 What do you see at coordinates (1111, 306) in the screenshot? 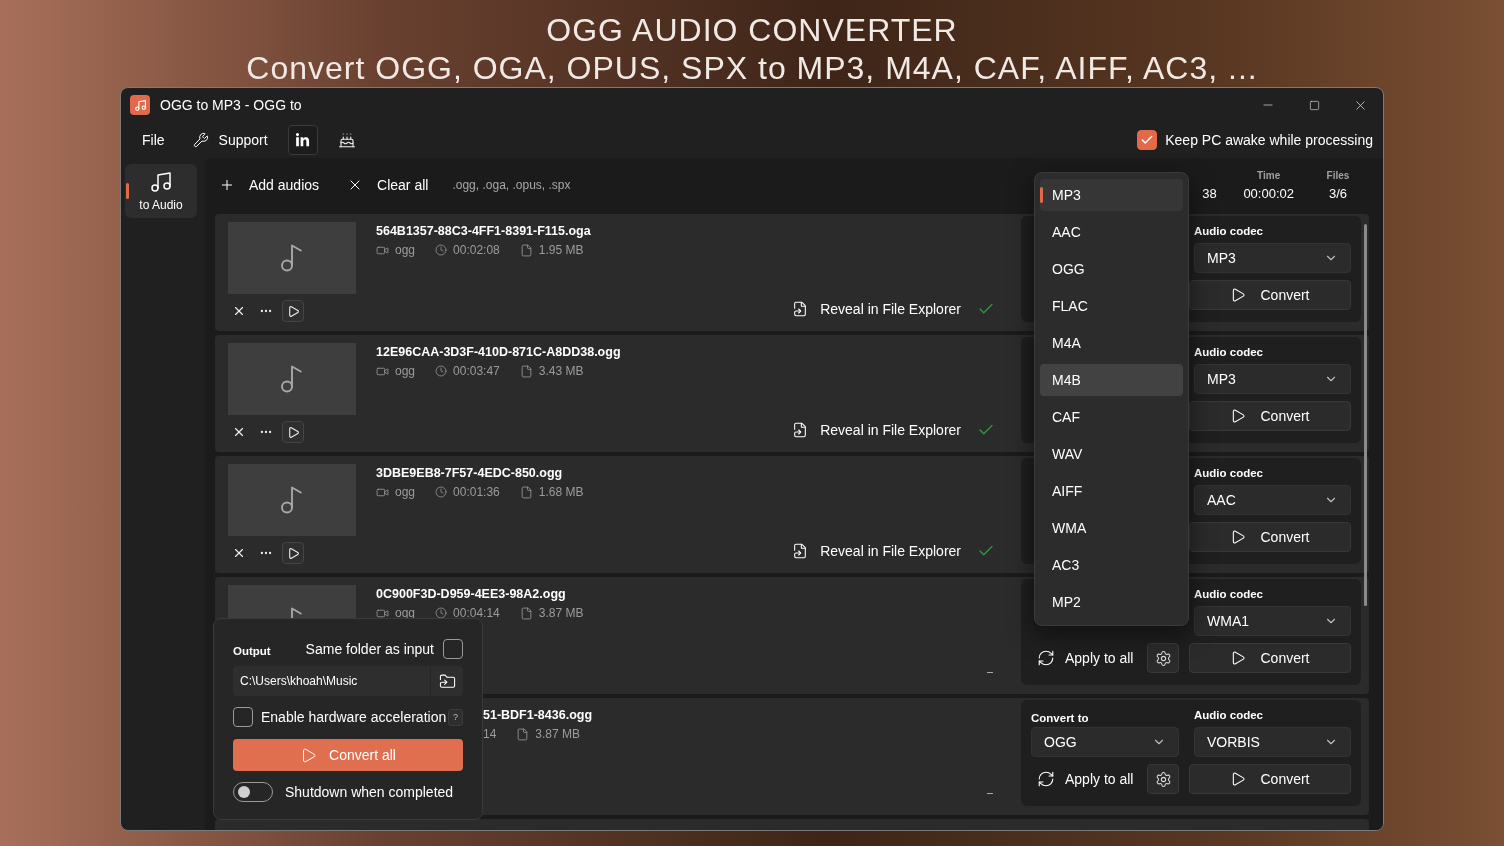
I see `format-option: FLAC` at bounding box center [1111, 306].